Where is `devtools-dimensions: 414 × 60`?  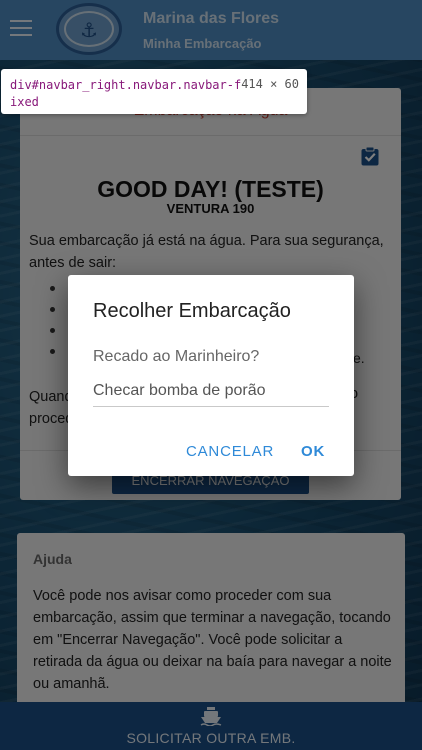 devtools-dimensions: 414 × 60 is located at coordinates (270, 84).